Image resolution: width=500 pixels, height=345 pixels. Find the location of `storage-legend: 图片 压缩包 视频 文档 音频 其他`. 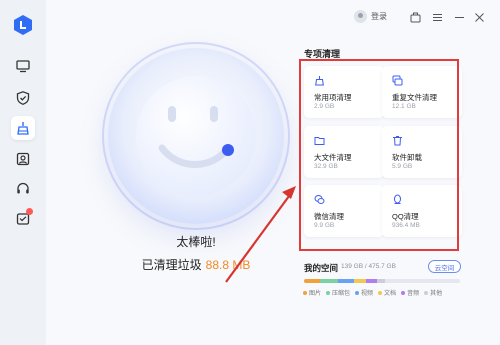

storage-legend: 图片 压缩包 视频 文档 音频 其他 is located at coordinates (375, 292).